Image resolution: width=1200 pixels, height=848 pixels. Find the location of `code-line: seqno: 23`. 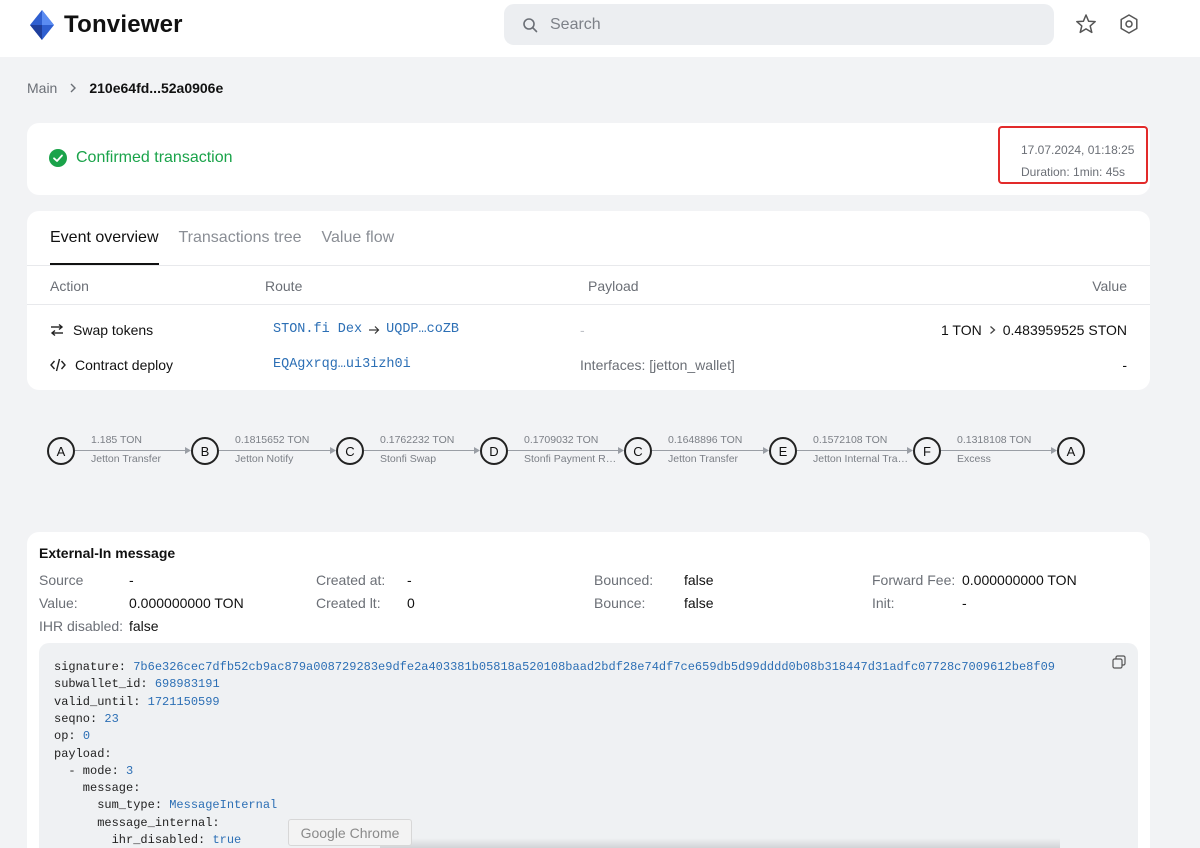

code-line: seqno: 23 is located at coordinates (86, 719).